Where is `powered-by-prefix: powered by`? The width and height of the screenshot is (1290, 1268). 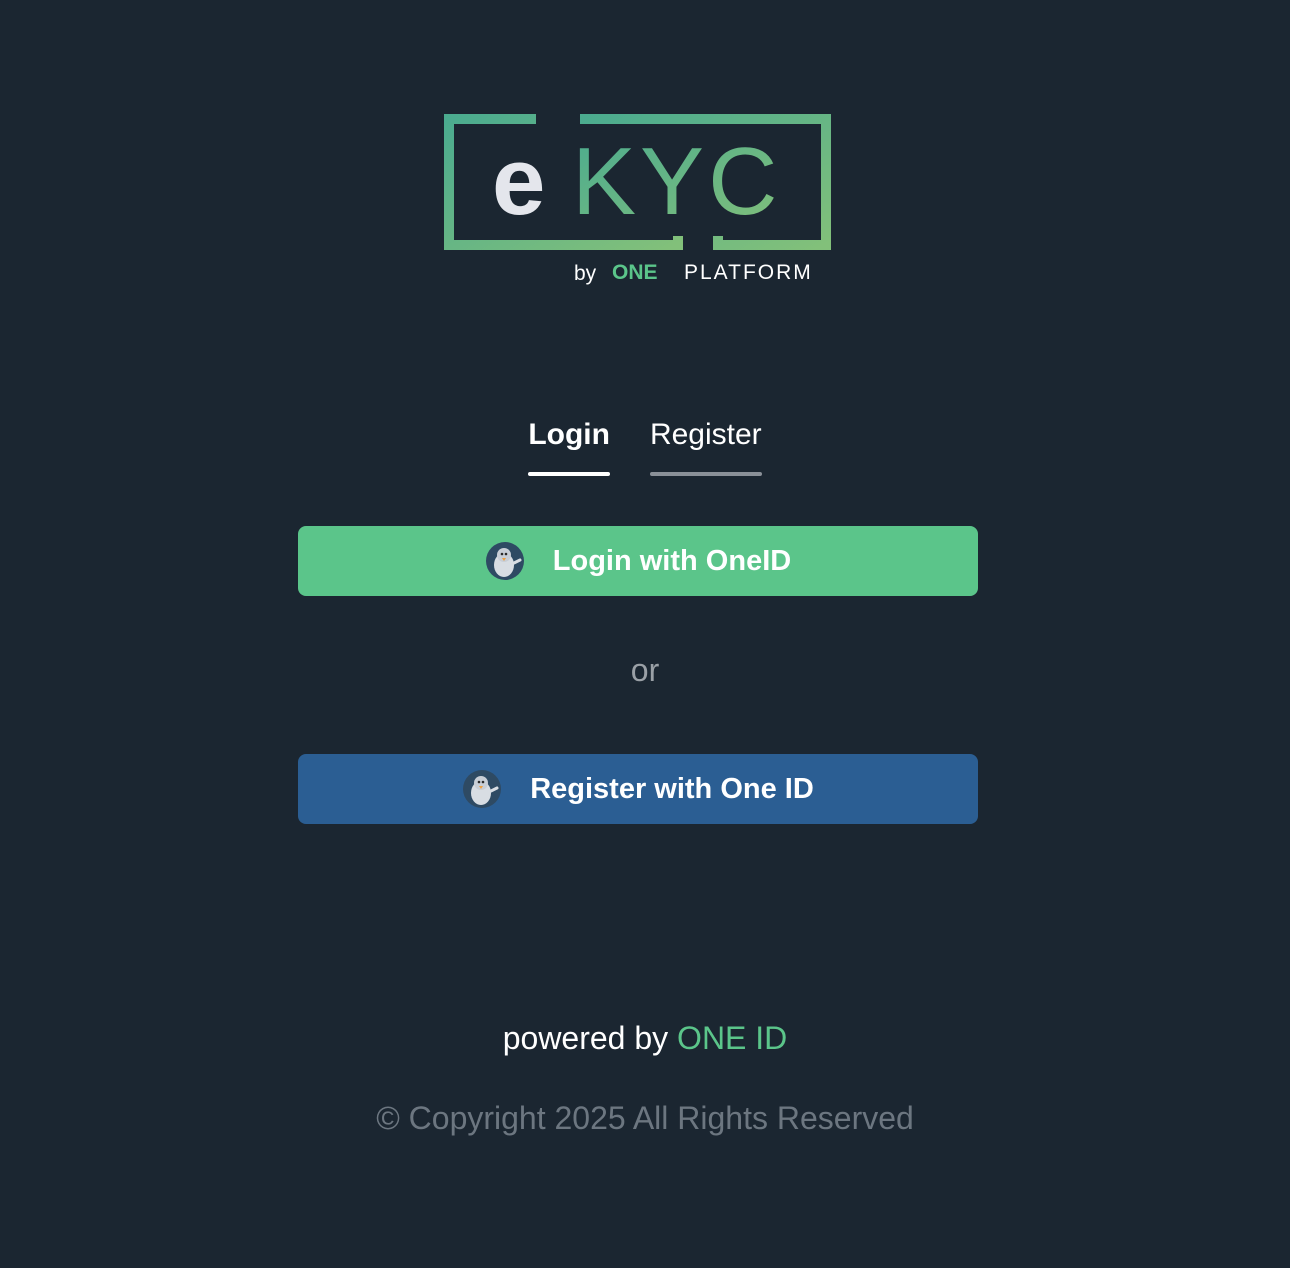
powered-by-prefix: powered by is located at coordinates (585, 1038).